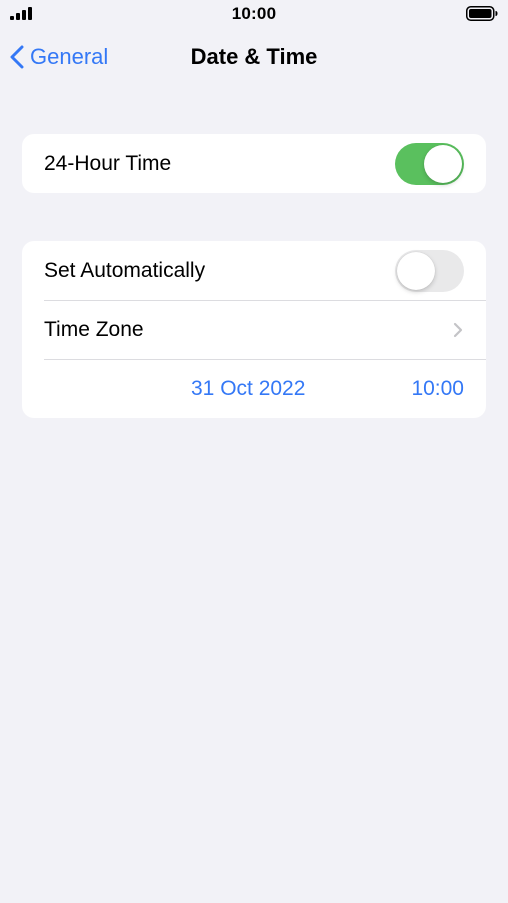  What do you see at coordinates (482, 13) in the screenshot?
I see `battery-icon` at bounding box center [482, 13].